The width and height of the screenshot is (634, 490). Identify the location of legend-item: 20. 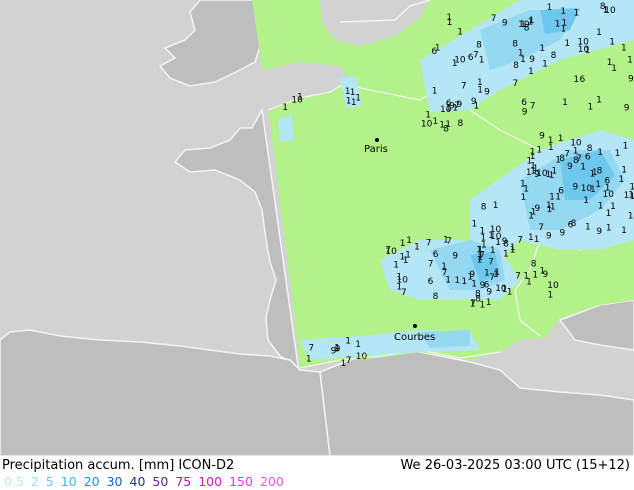
(91, 481).